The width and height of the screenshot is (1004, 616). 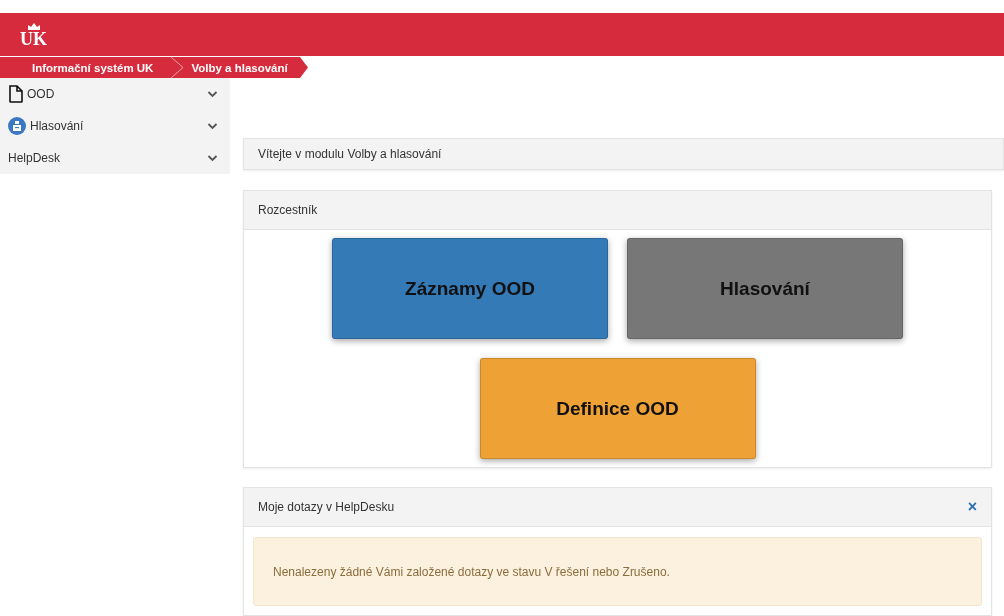 I want to click on breadcrumb-link: Informační systém UK, so click(x=86, y=67).